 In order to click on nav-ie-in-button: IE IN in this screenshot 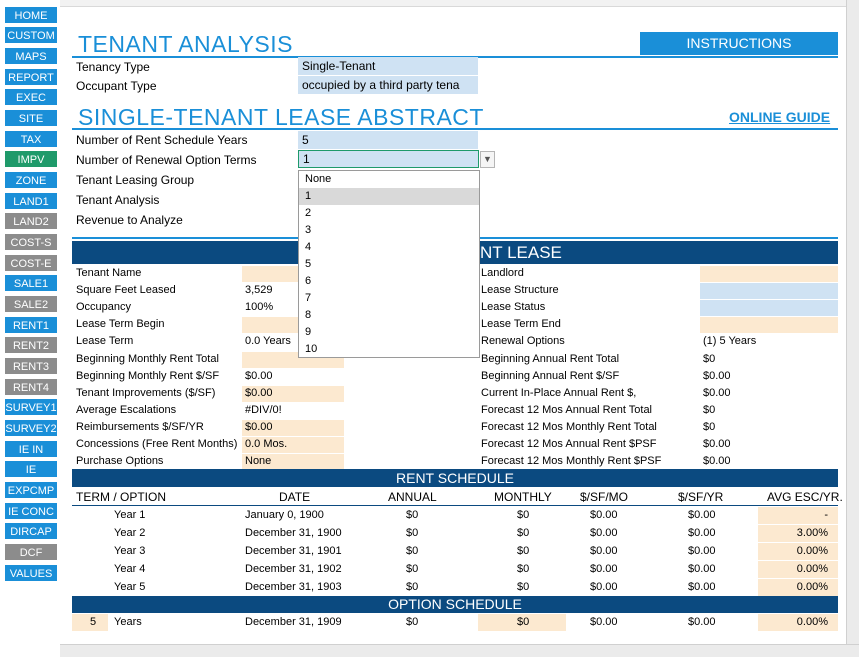, I will do `click(31, 449)`.